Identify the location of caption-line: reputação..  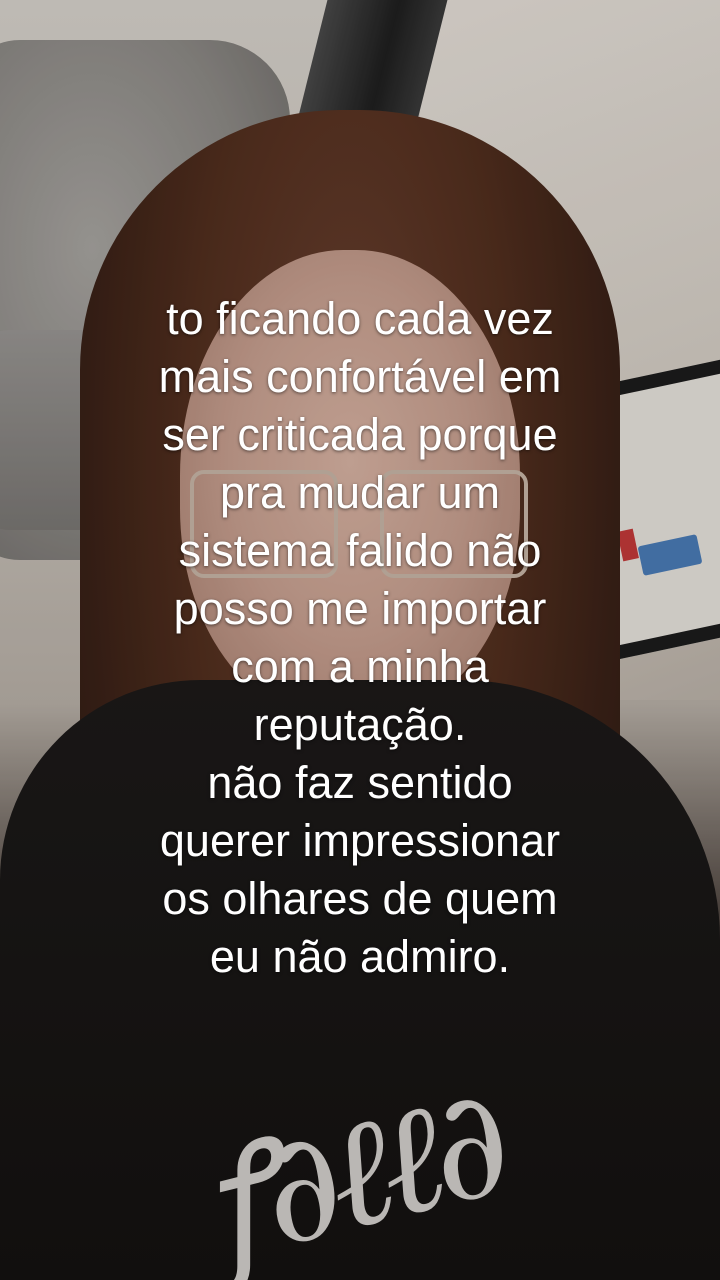
(360, 724).